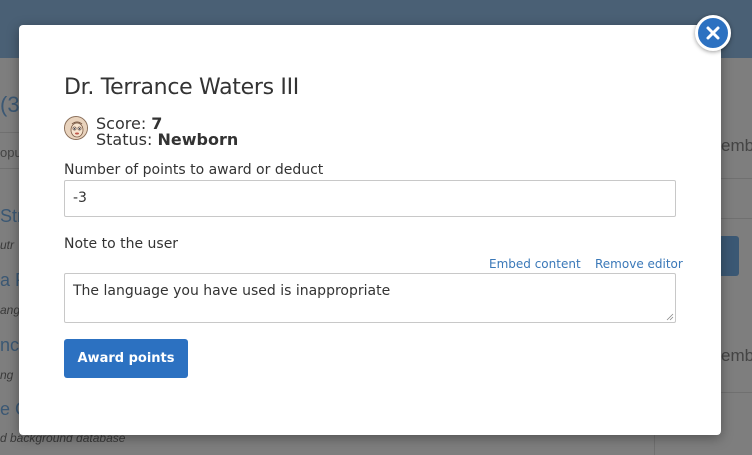 The width and height of the screenshot is (752, 455). I want to click on remove-editor-link: Remove editor, so click(639, 264).